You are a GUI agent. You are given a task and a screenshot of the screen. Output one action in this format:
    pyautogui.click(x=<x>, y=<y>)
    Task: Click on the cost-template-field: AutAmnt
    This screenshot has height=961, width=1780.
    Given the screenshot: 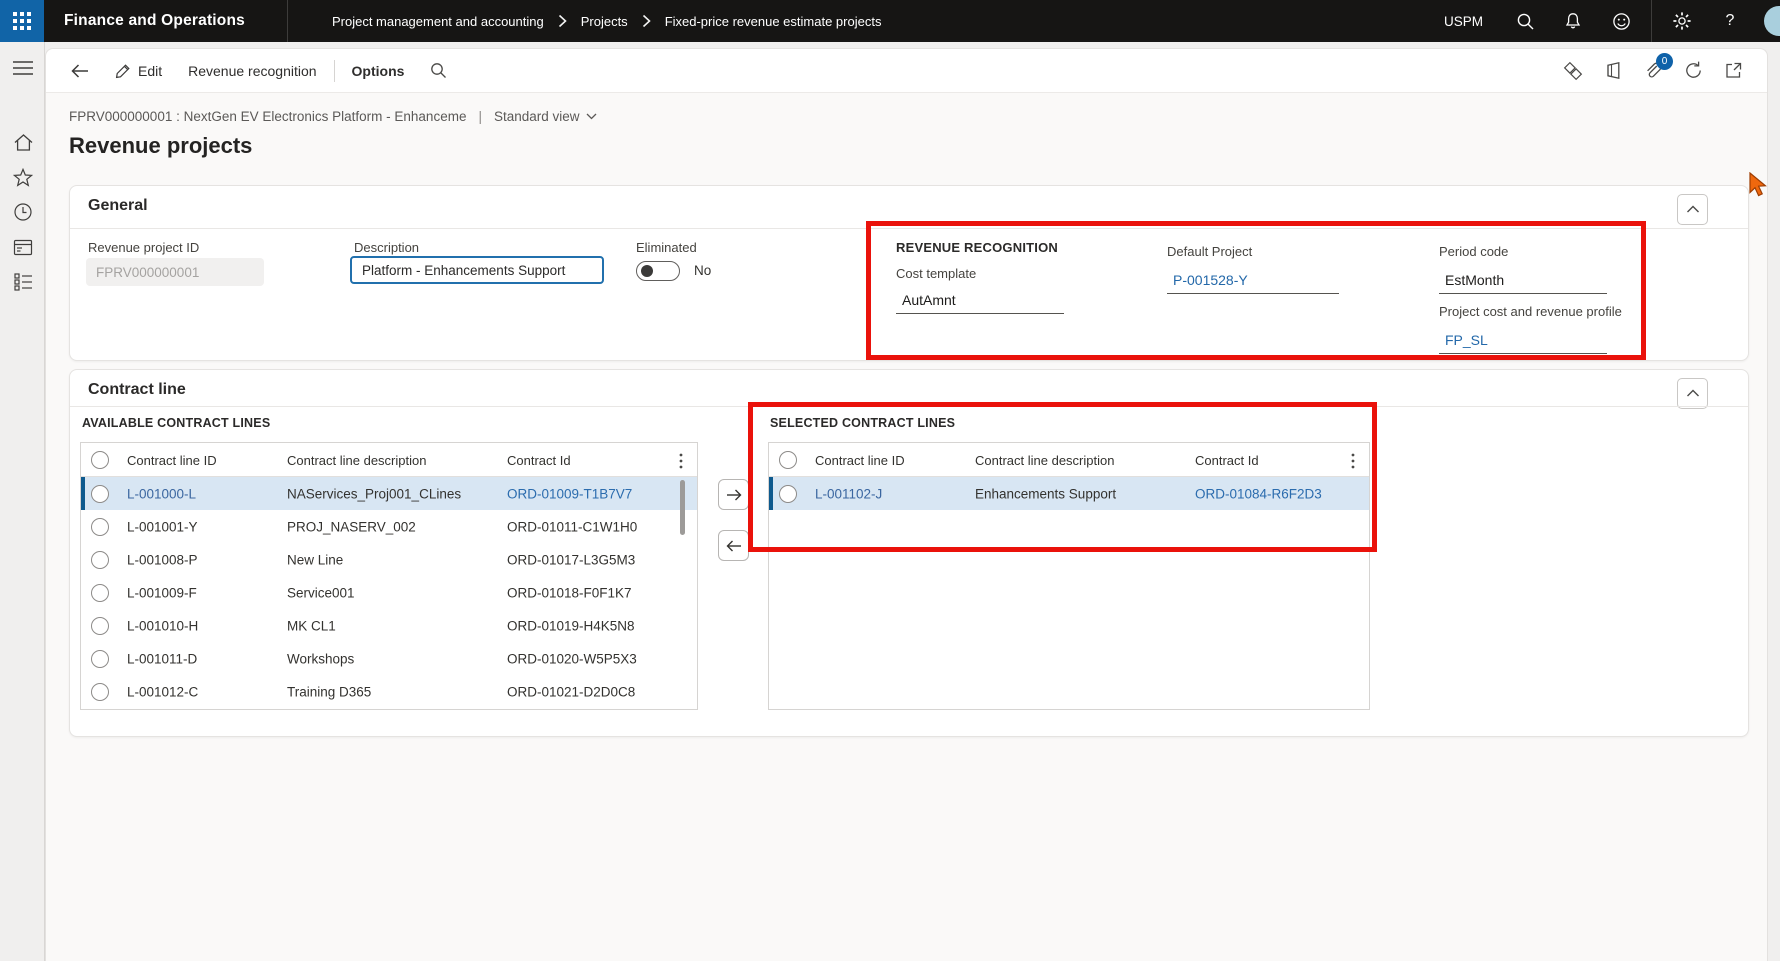 What is the action you would take?
    pyautogui.click(x=980, y=299)
    